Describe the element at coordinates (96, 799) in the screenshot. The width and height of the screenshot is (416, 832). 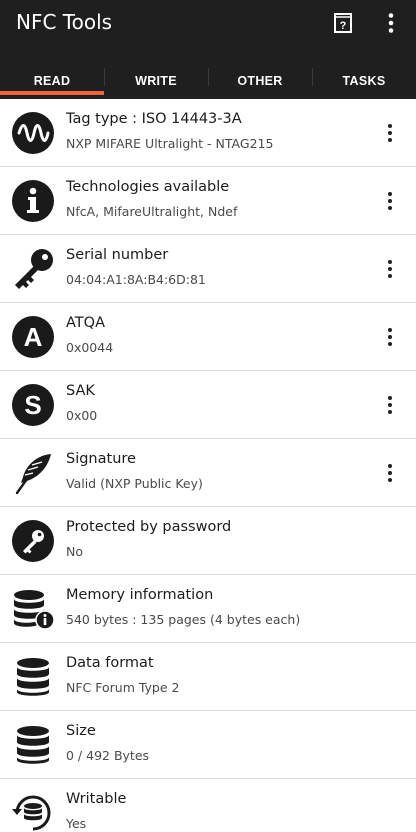
I see `item-title: Writable` at that location.